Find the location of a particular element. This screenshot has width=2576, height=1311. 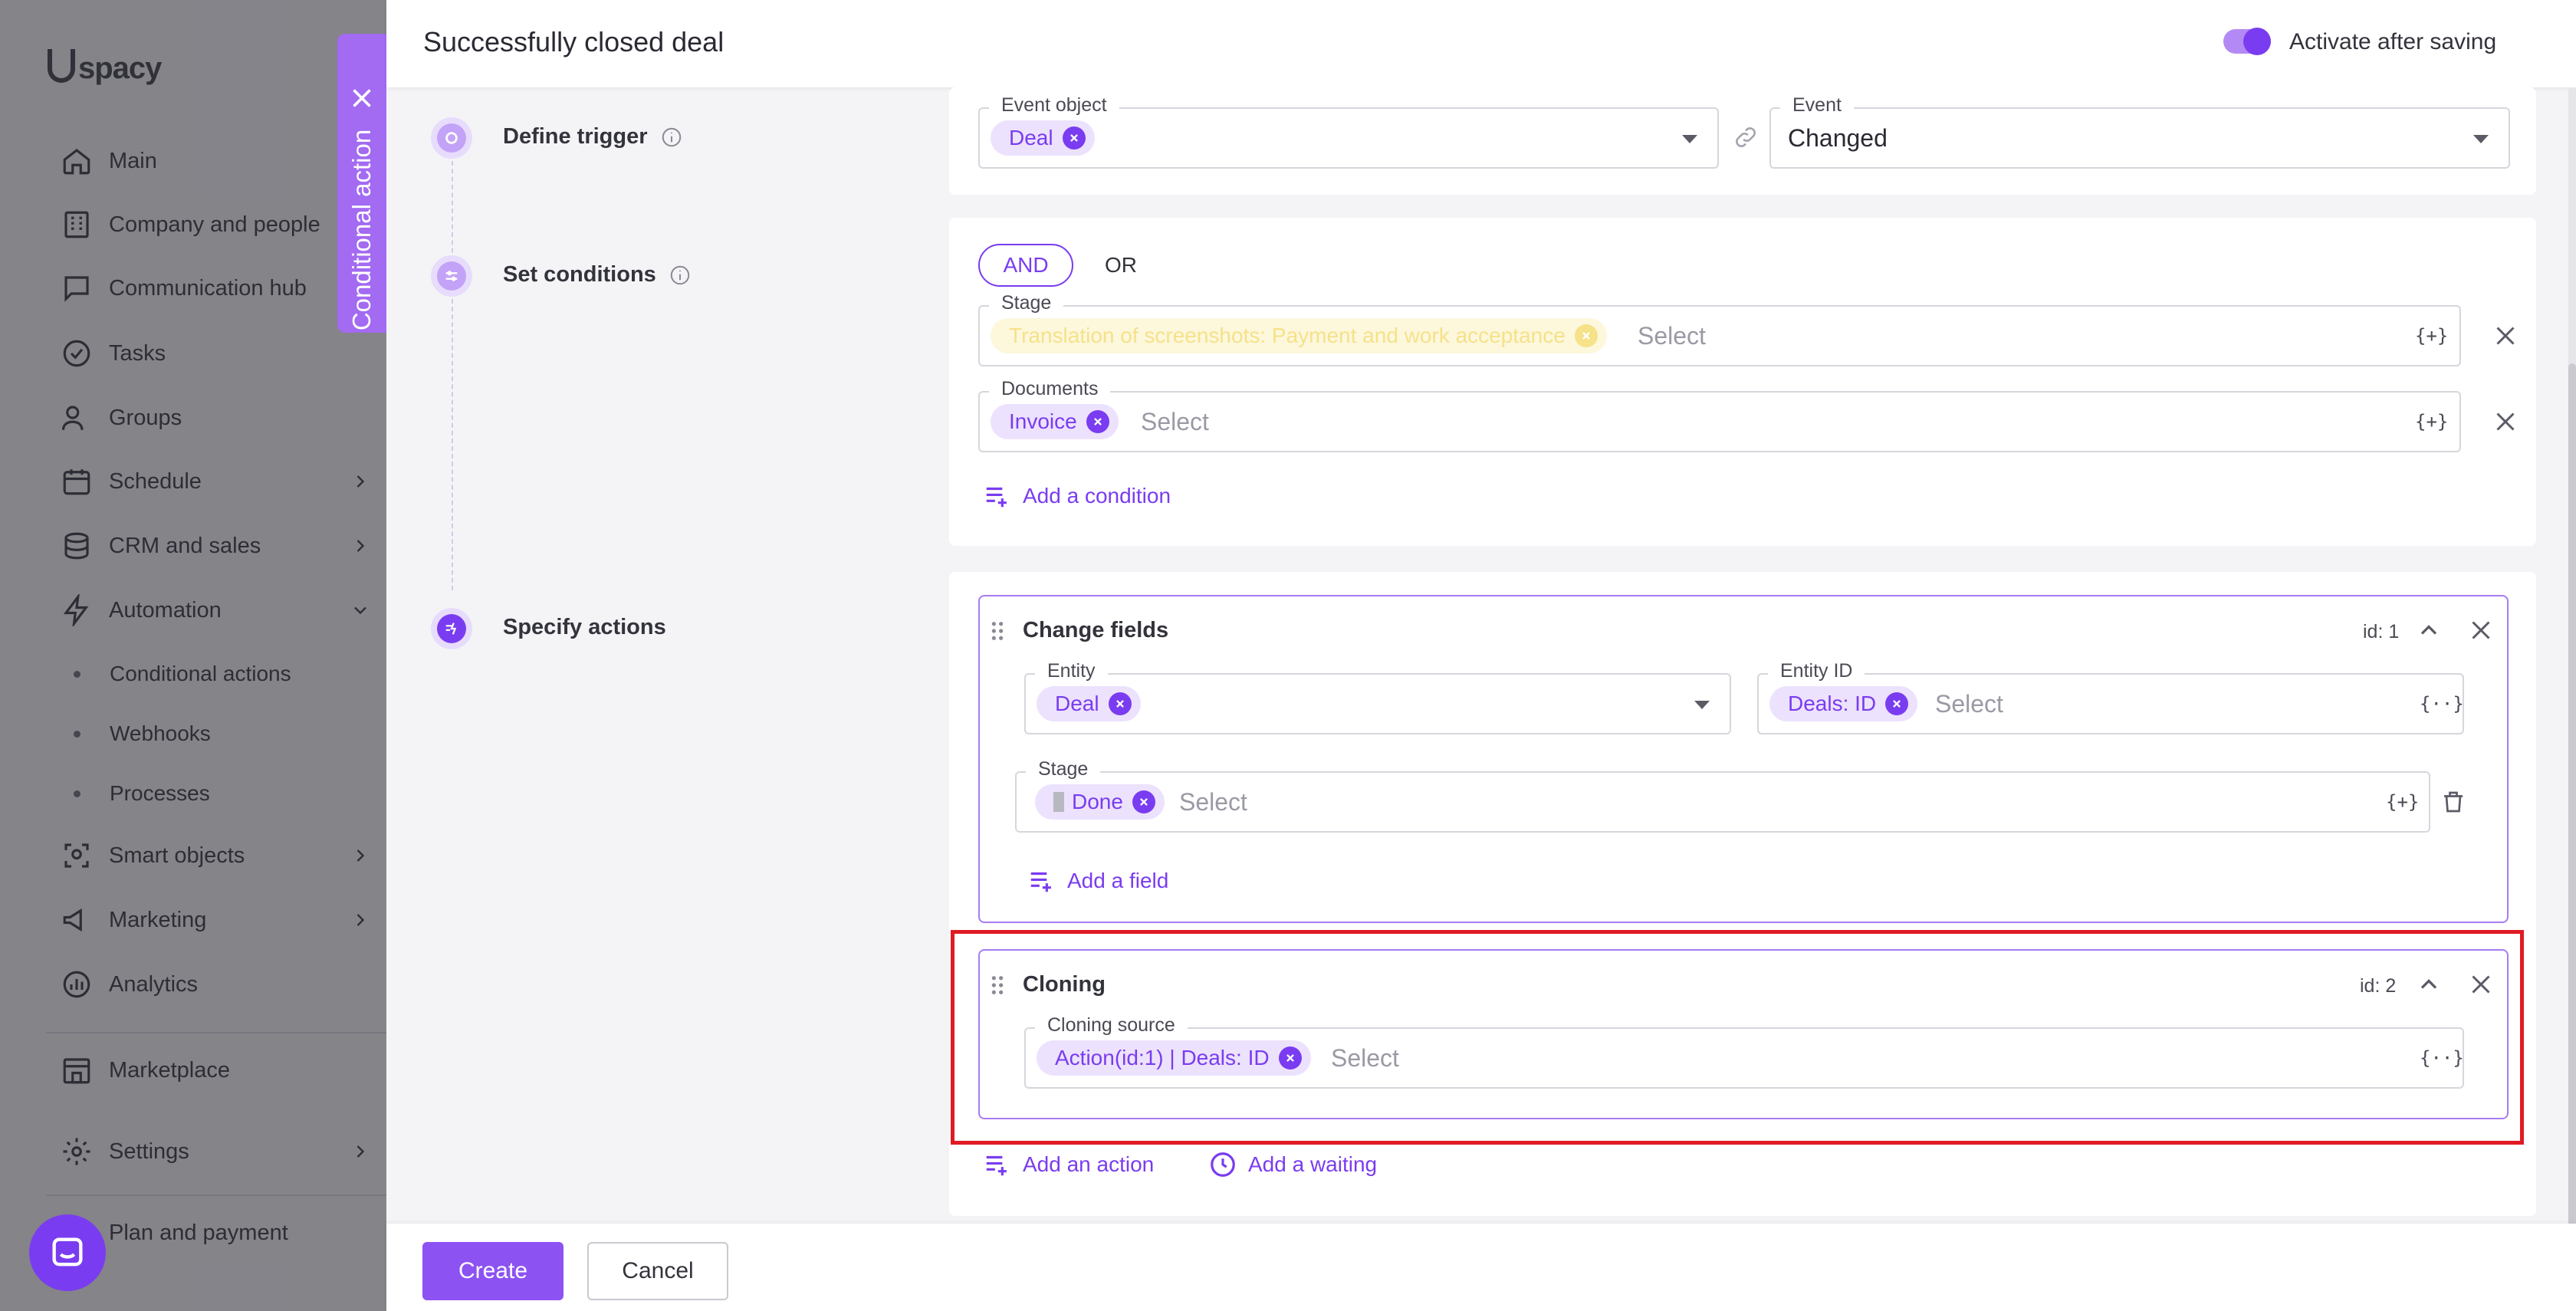

condition-documents-field: Documents Invoice Select {+} is located at coordinates (1720, 415).